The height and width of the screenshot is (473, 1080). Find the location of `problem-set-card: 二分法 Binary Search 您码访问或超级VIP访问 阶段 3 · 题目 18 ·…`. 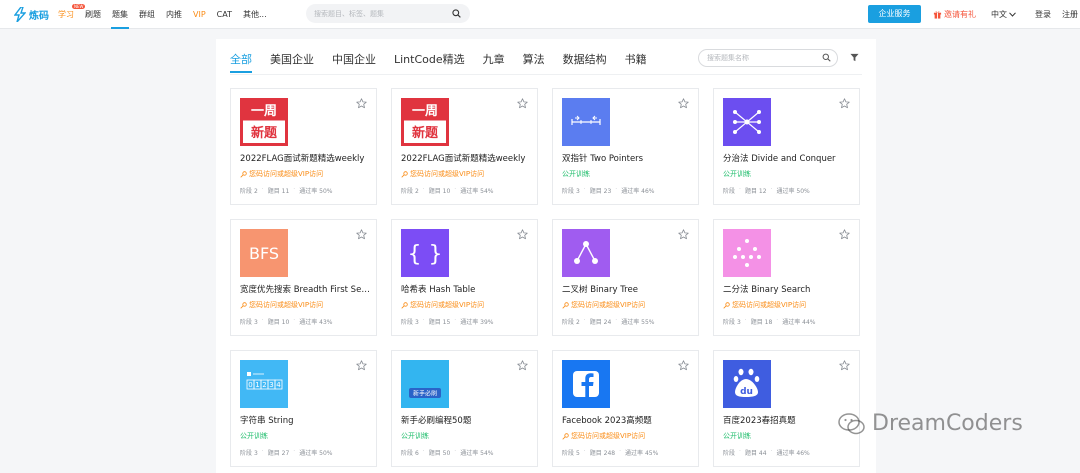

problem-set-card: 二分法 Binary Search 您码访问或超级VIP访问 阶段 3 · 题目 18 ·… is located at coordinates (786, 277).